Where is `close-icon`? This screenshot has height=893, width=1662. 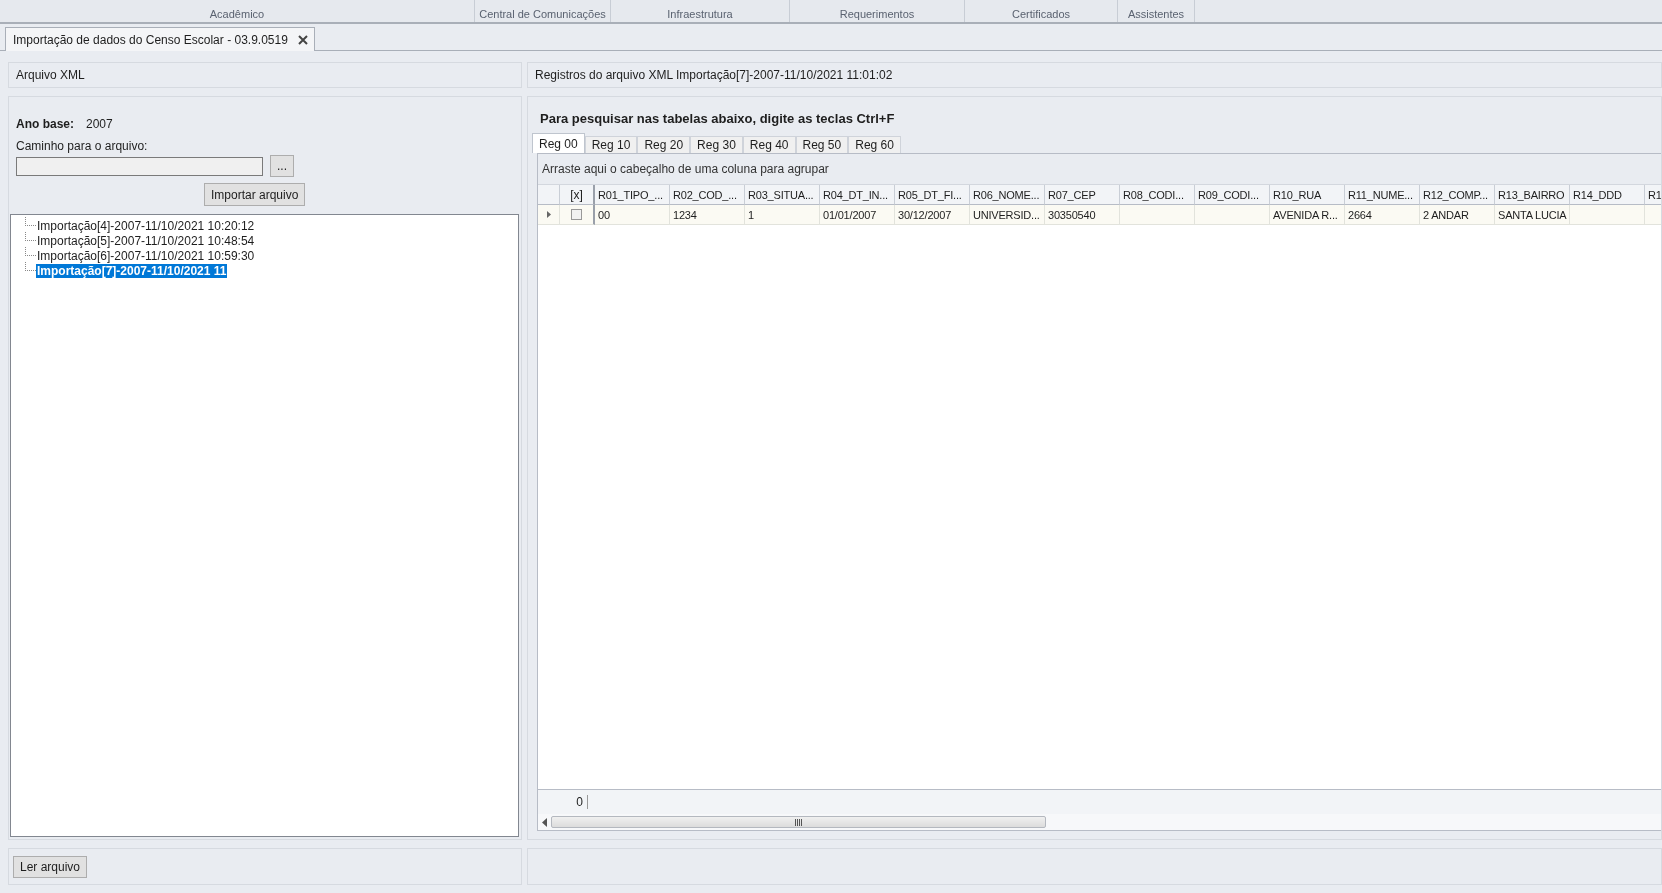
close-icon is located at coordinates (302, 39).